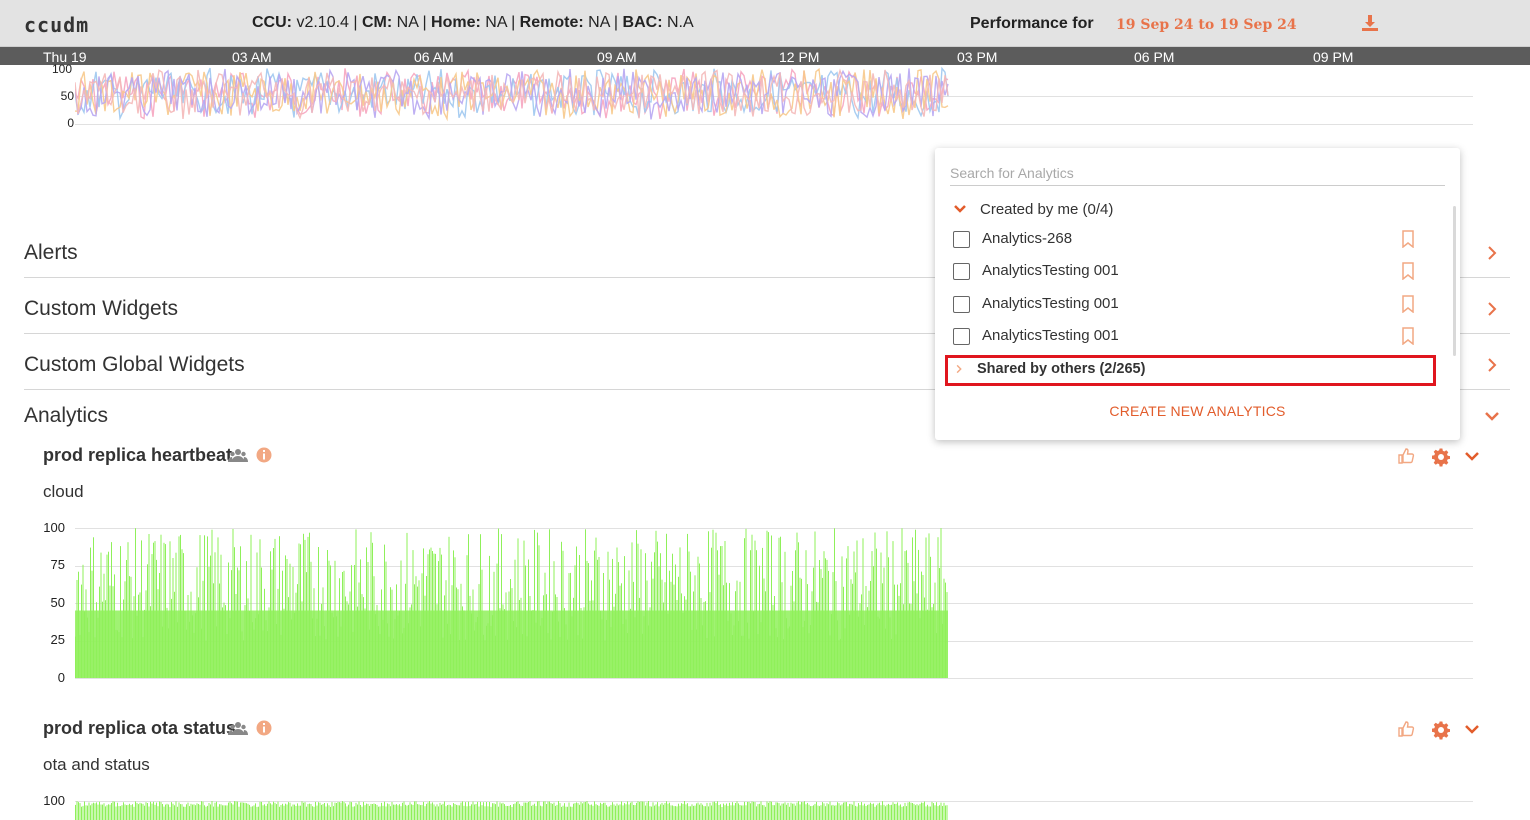 The image size is (1530, 820). Describe the element at coordinates (1370, 23) in the screenshot. I see `download-icon` at that location.